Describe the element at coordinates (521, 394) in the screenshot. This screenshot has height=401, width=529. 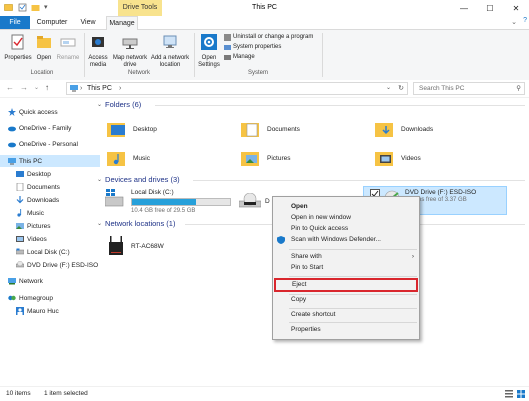
I see `large-icons-view-icon` at that location.